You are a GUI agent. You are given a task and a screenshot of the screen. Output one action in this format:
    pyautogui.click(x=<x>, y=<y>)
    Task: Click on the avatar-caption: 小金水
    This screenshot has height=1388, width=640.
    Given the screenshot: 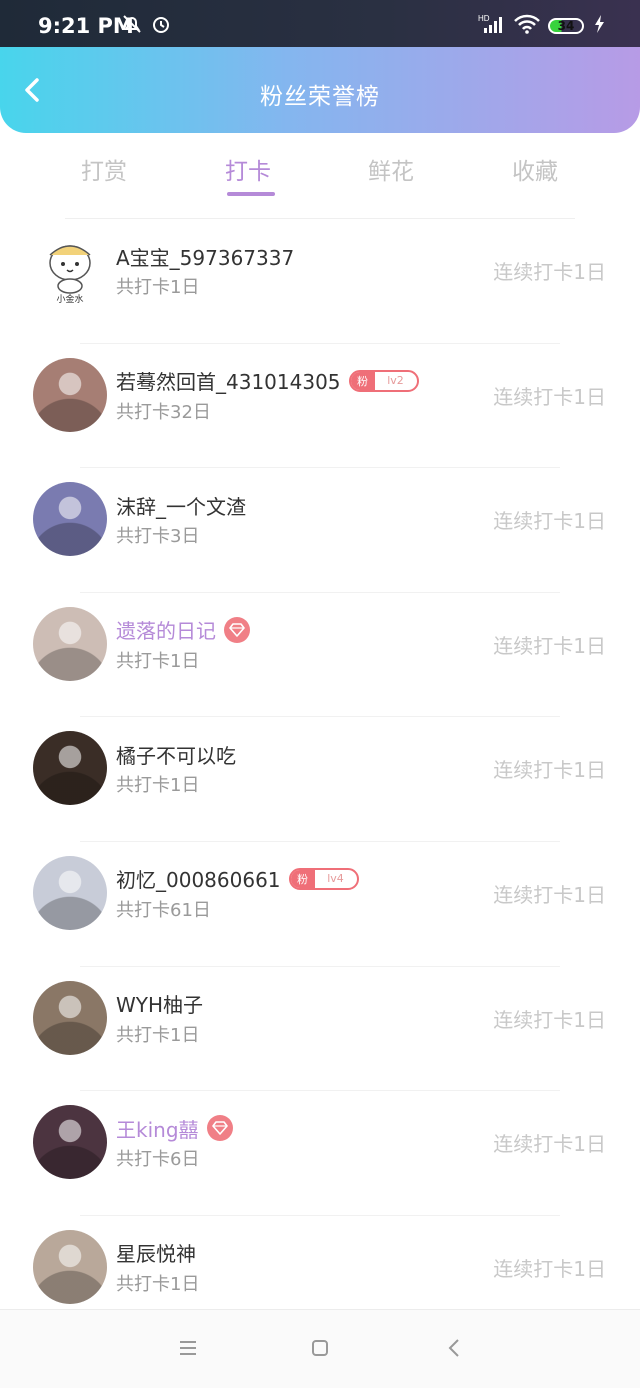 What is the action you would take?
    pyautogui.click(x=69, y=298)
    